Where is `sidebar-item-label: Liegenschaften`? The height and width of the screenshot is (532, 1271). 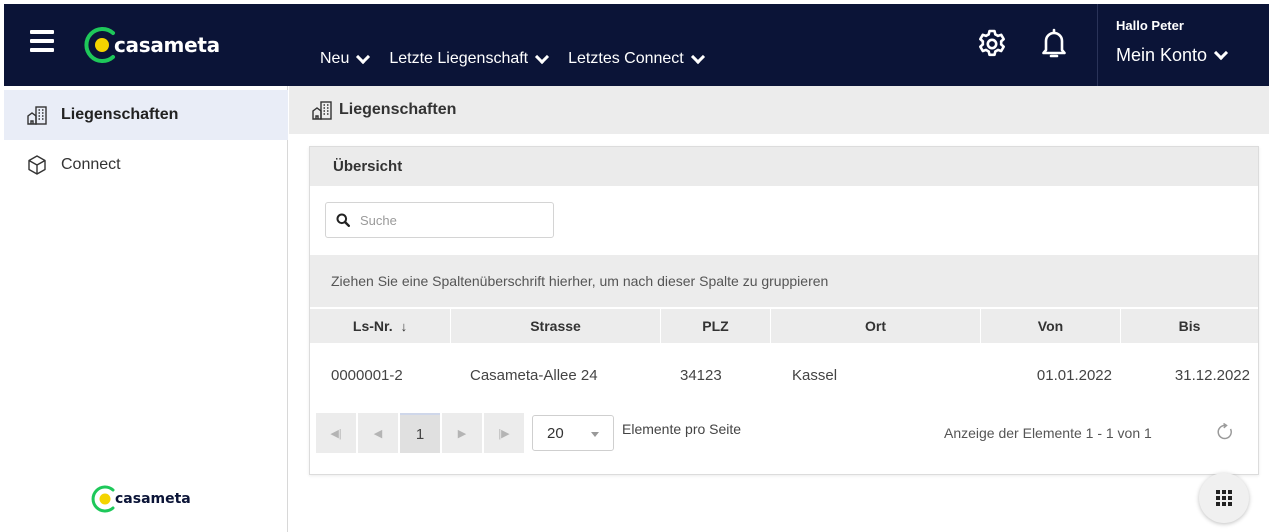
sidebar-item-label: Liegenschaften is located at coordinates (120, 114).